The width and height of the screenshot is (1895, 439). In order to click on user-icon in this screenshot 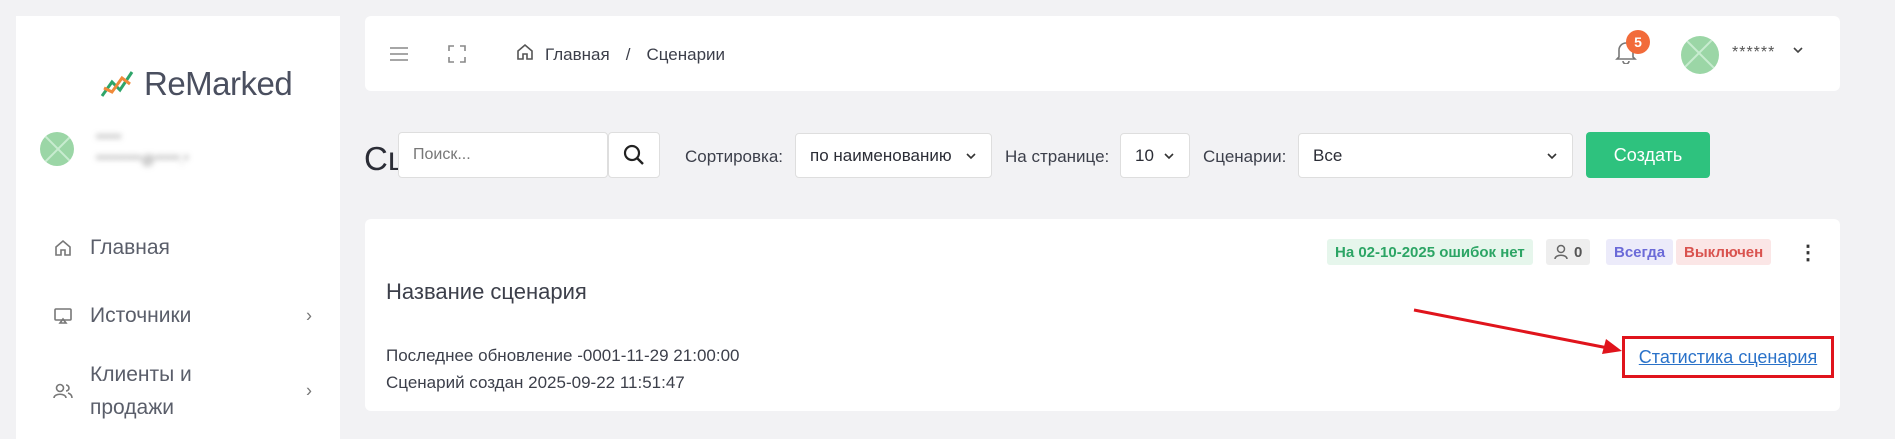, I will do `click(1561, 252)`.